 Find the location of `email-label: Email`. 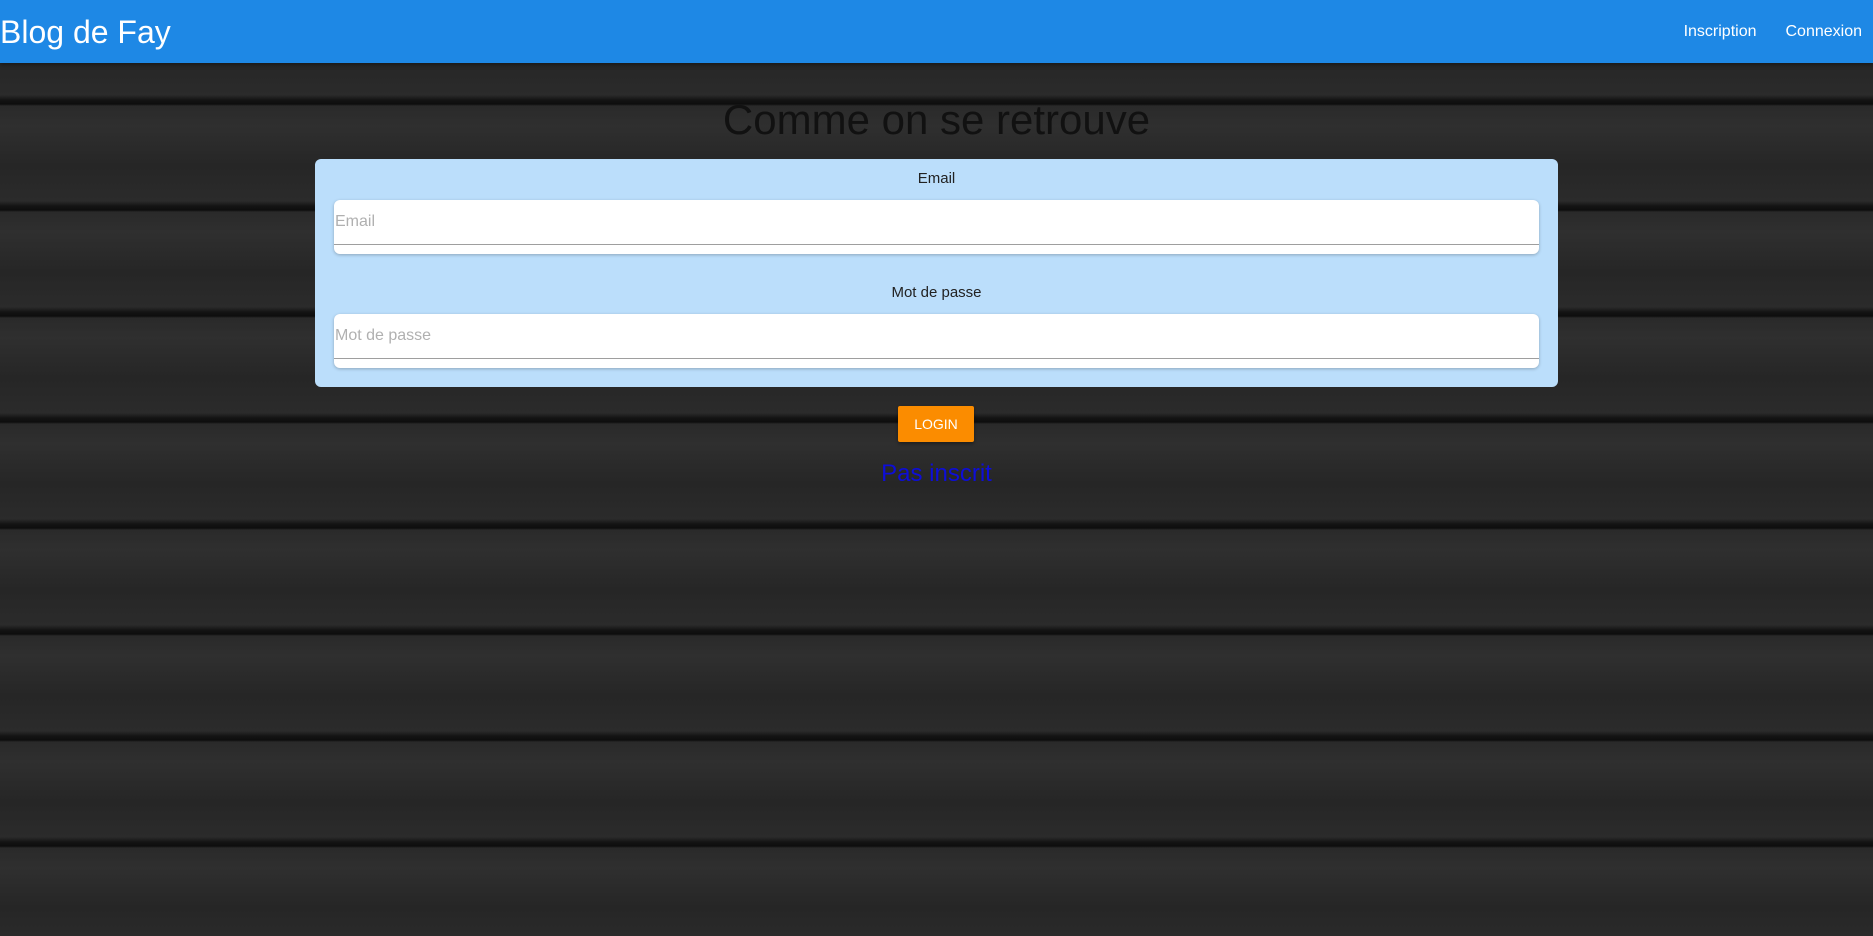

email-label: Email is located at coordinates (936, 178).